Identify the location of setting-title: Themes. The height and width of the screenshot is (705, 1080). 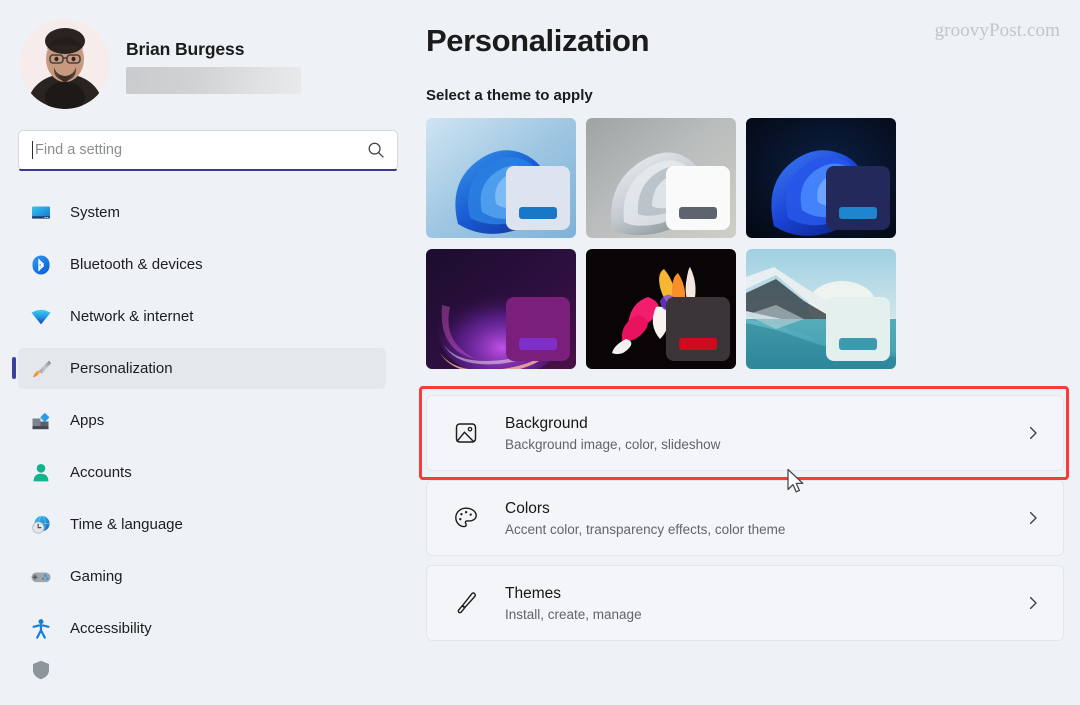
(533, 594).